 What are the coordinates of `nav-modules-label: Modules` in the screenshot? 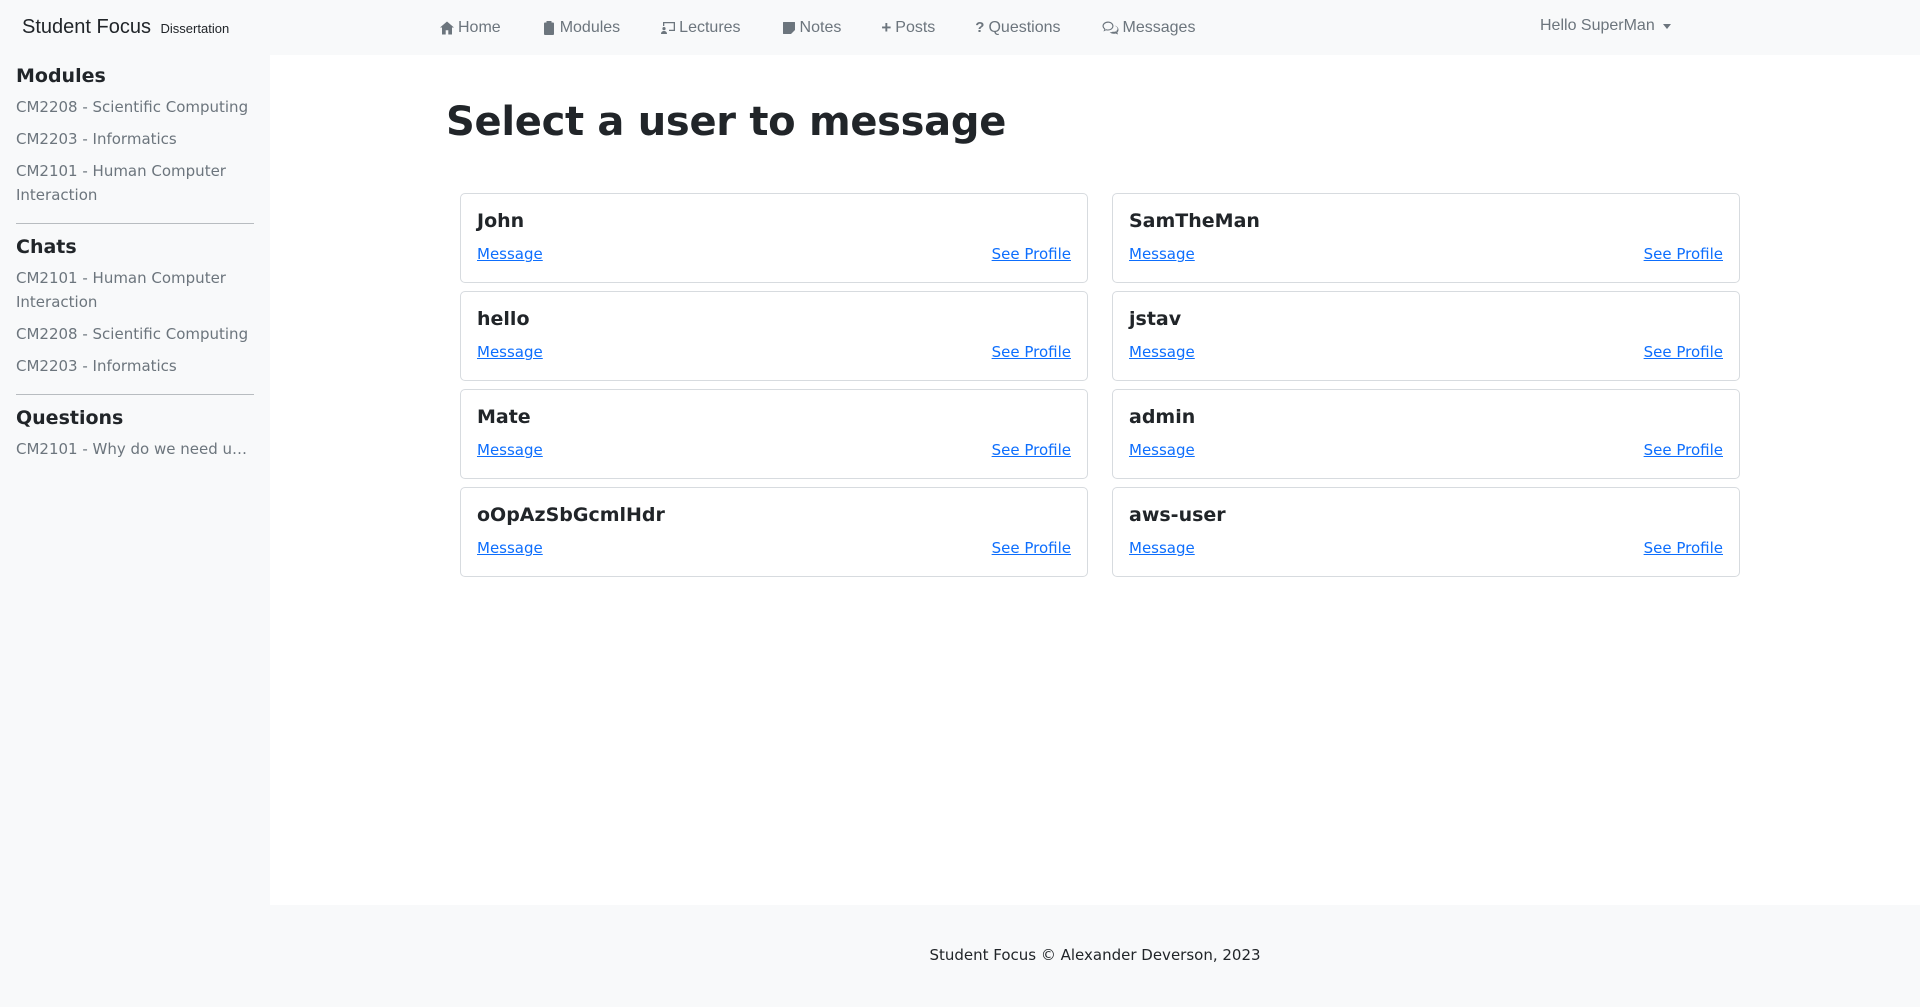 It's located at (590, 27).